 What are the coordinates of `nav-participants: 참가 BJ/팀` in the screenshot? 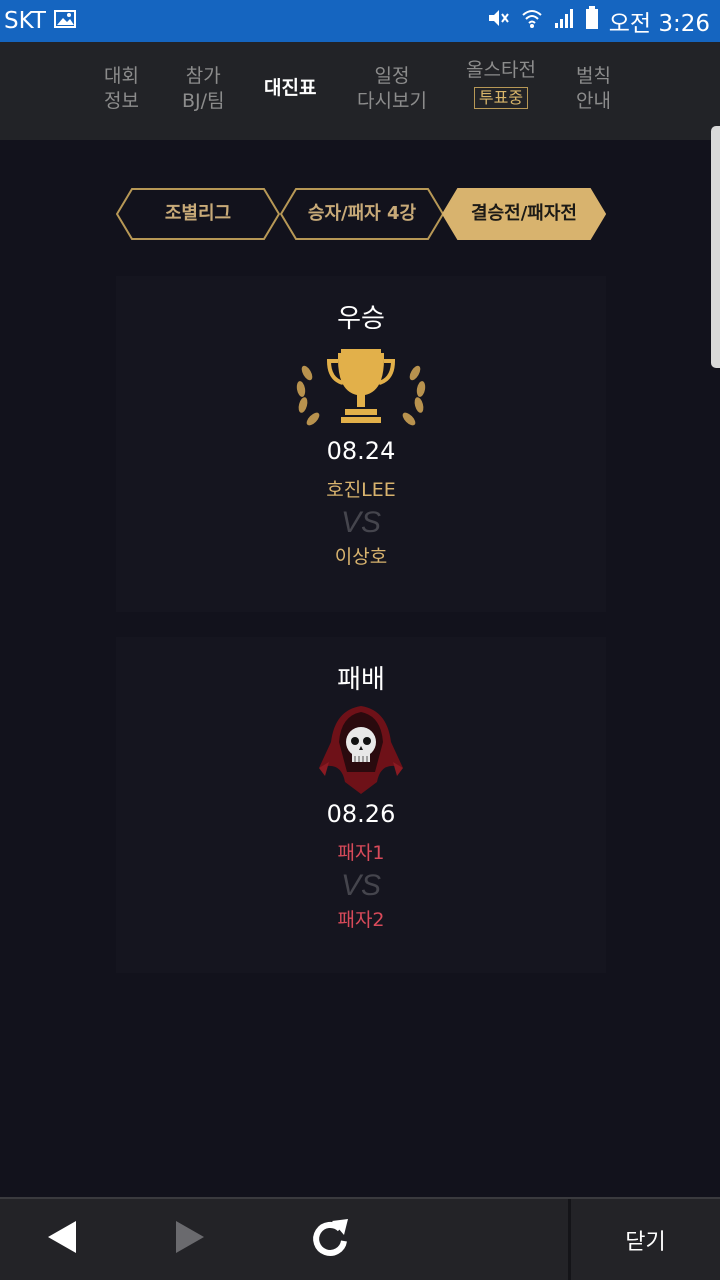 It's located at (203, 89).